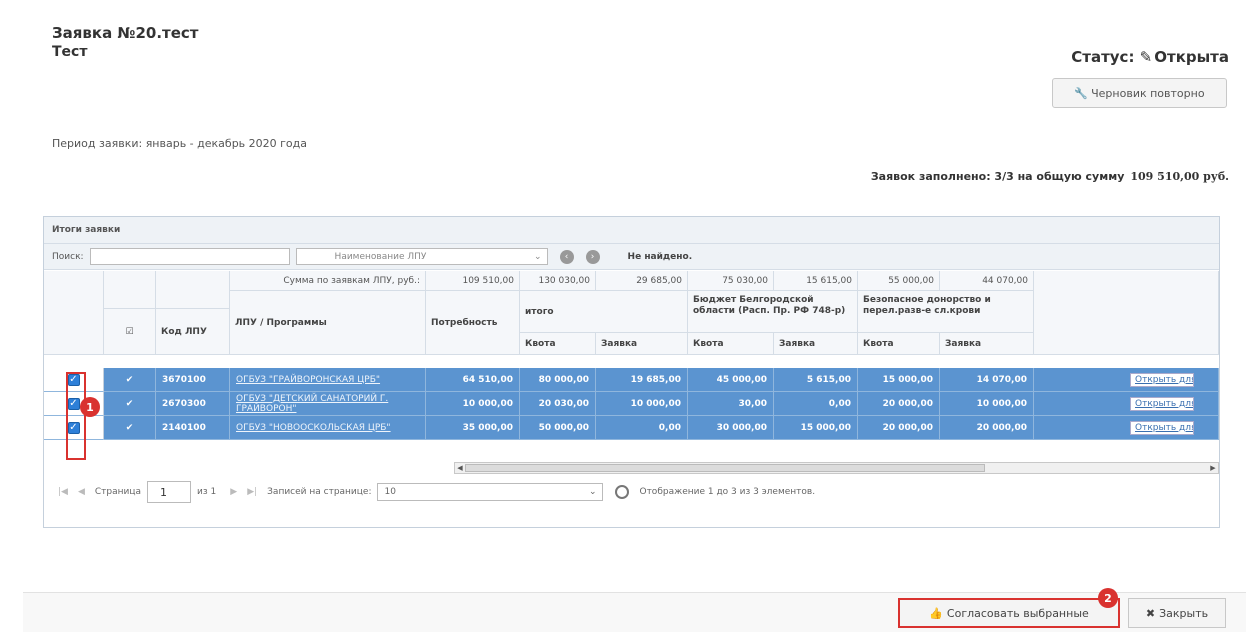 This screenshot has height=632, width=1246. What do you see at coordinates (130, 332) in the screenshot?
I see `select-all-header: ☑` at bounding box center [130, 332].